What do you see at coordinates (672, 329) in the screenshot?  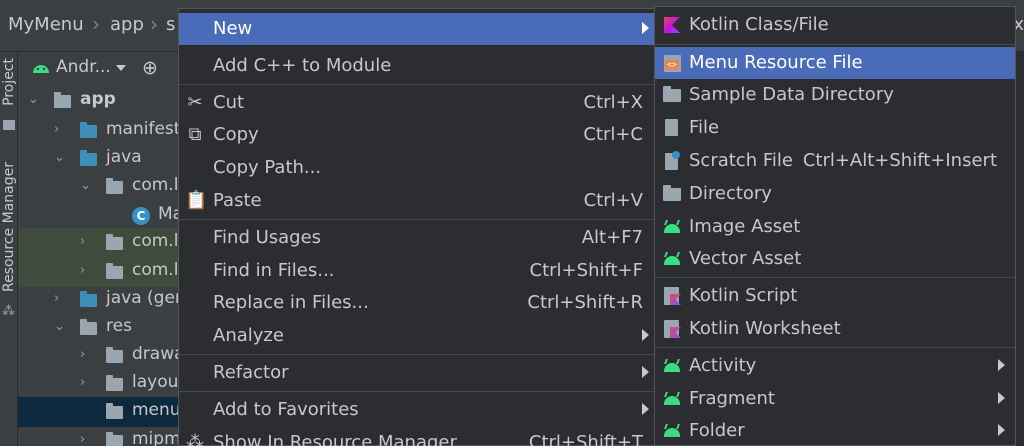 I see `kotlin-worksheet-icon` at bounding box center [672, 329].